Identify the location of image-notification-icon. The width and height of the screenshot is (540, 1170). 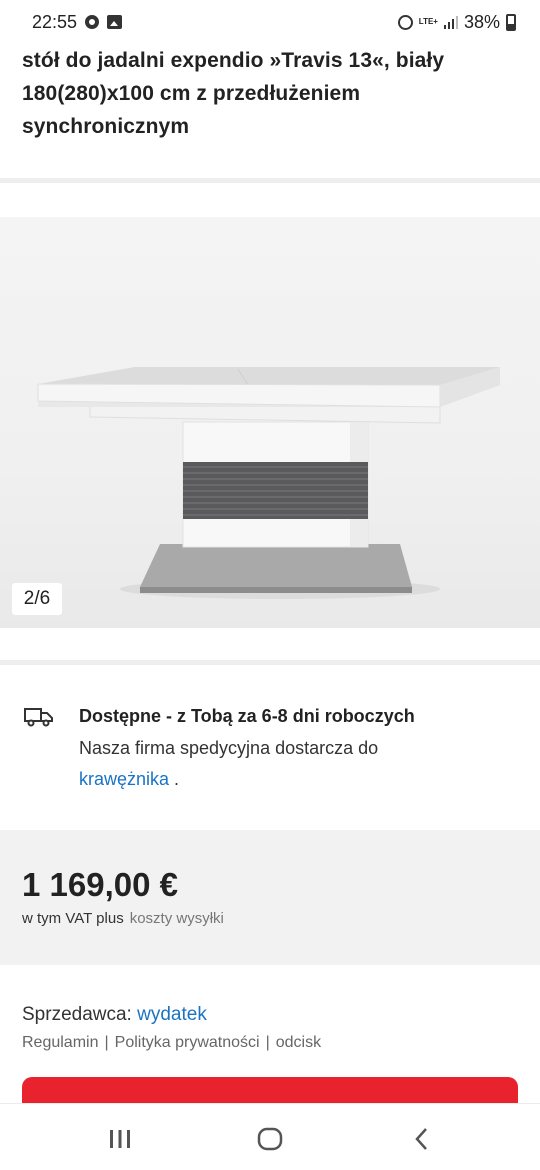
(115, 22).